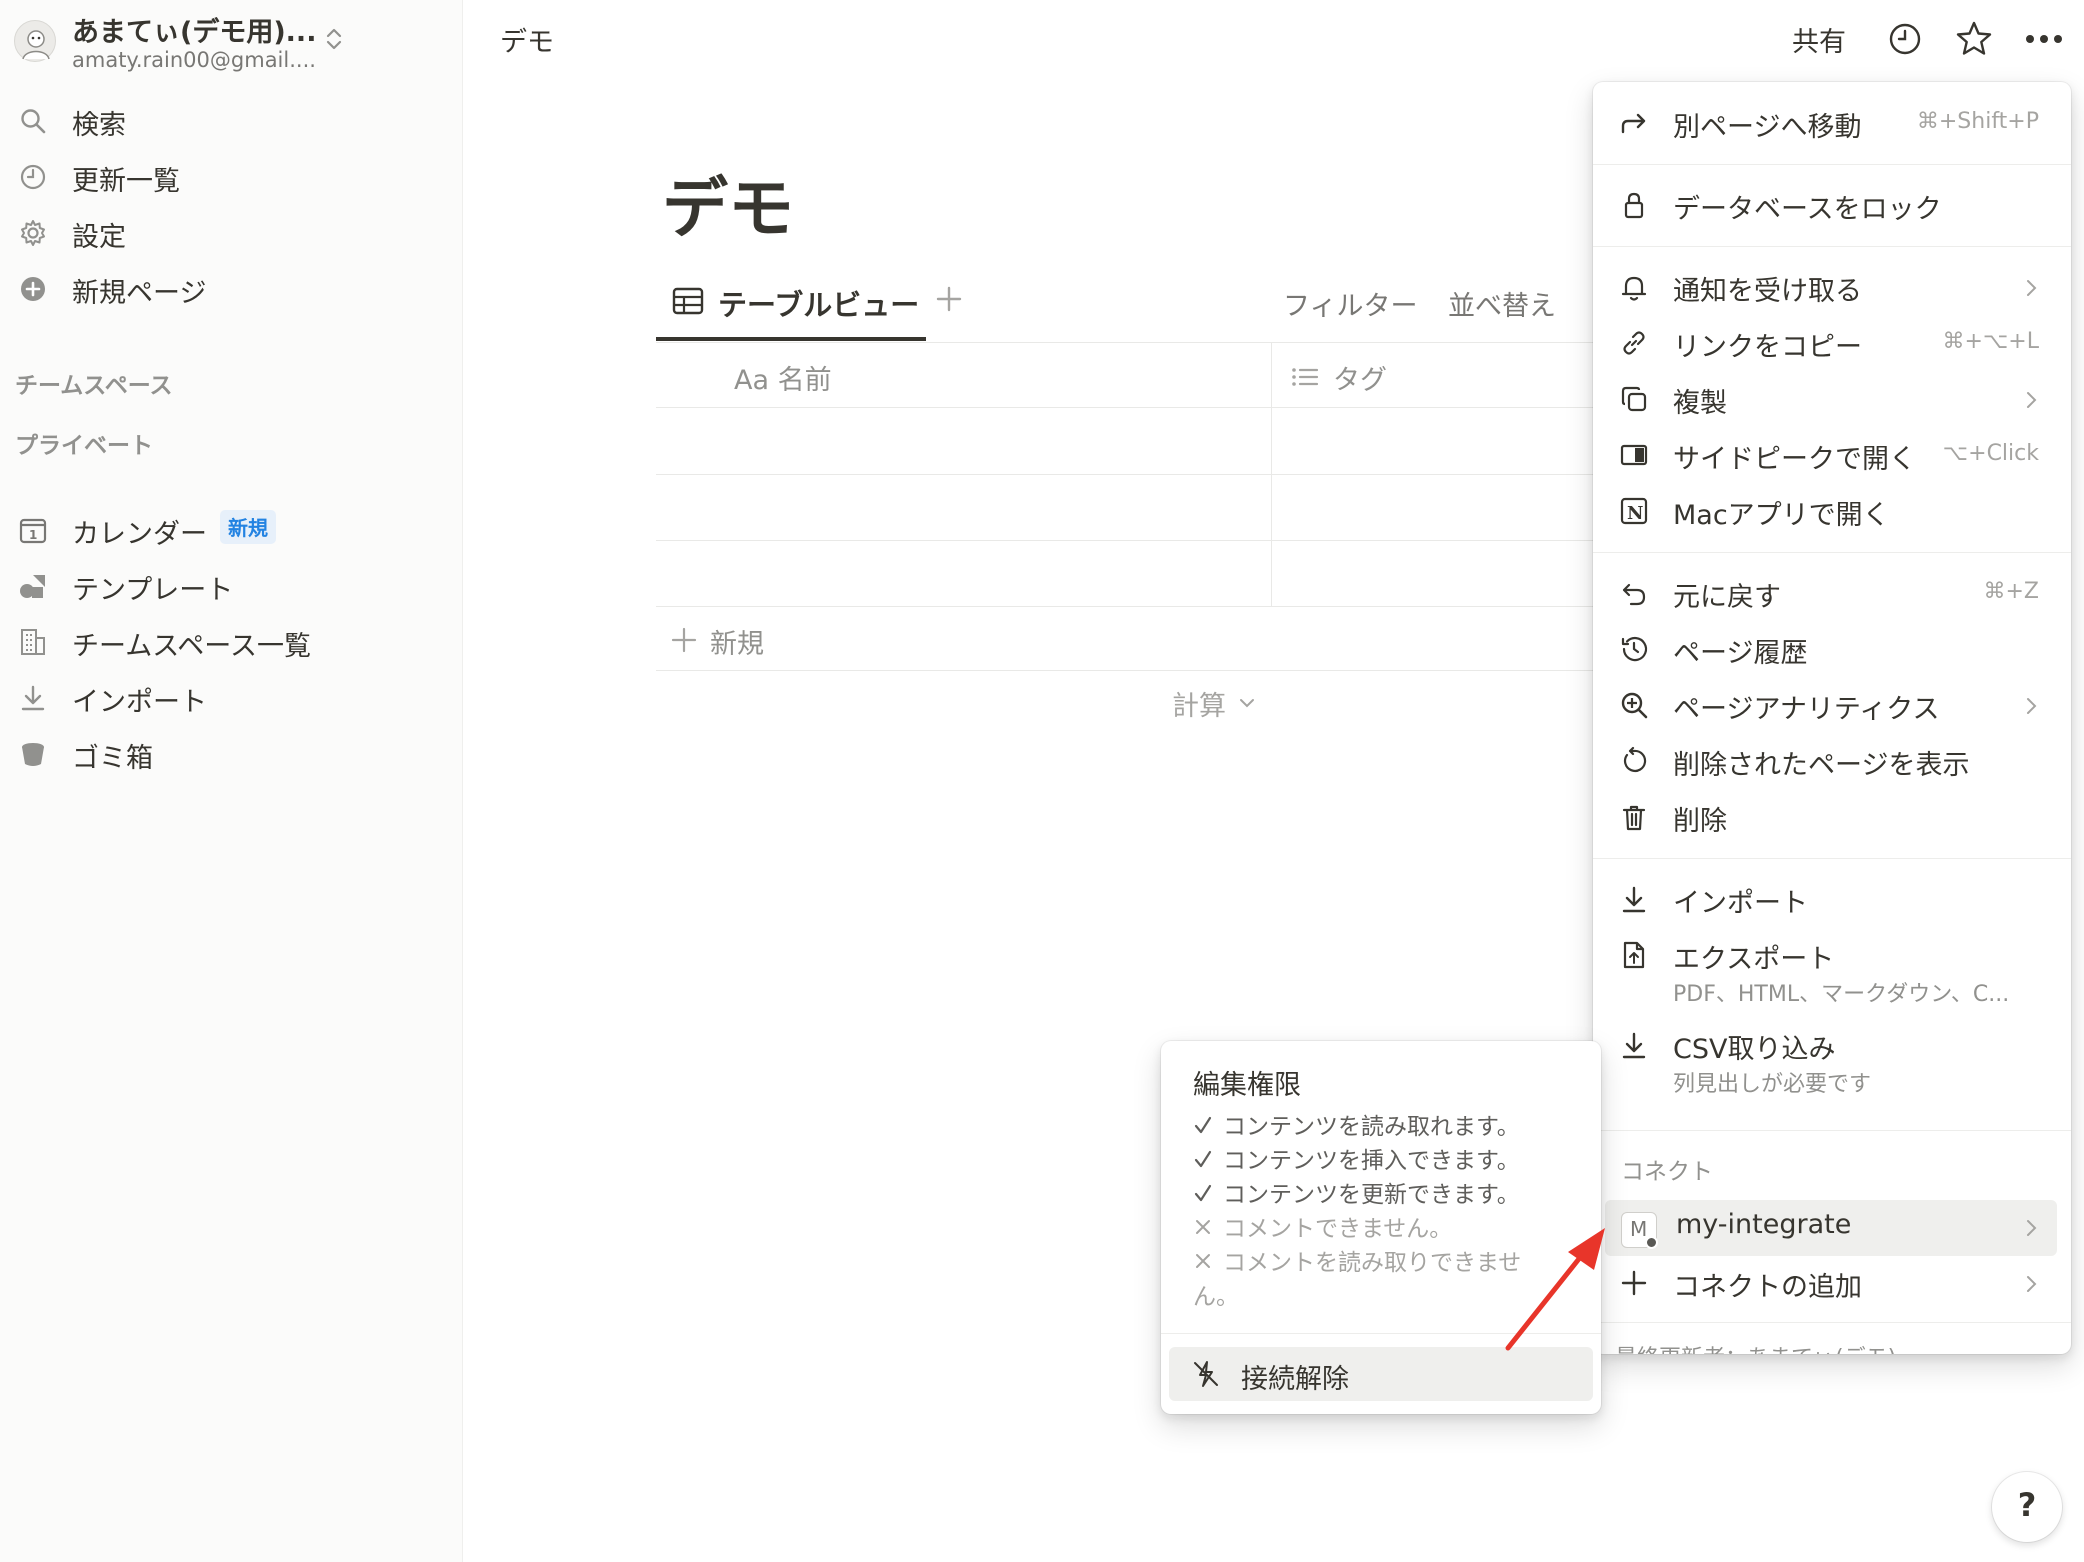  What do you see at coordinates (33, 121) in the screenshot?
I see `search-icon` at bounding box center [33, 121].